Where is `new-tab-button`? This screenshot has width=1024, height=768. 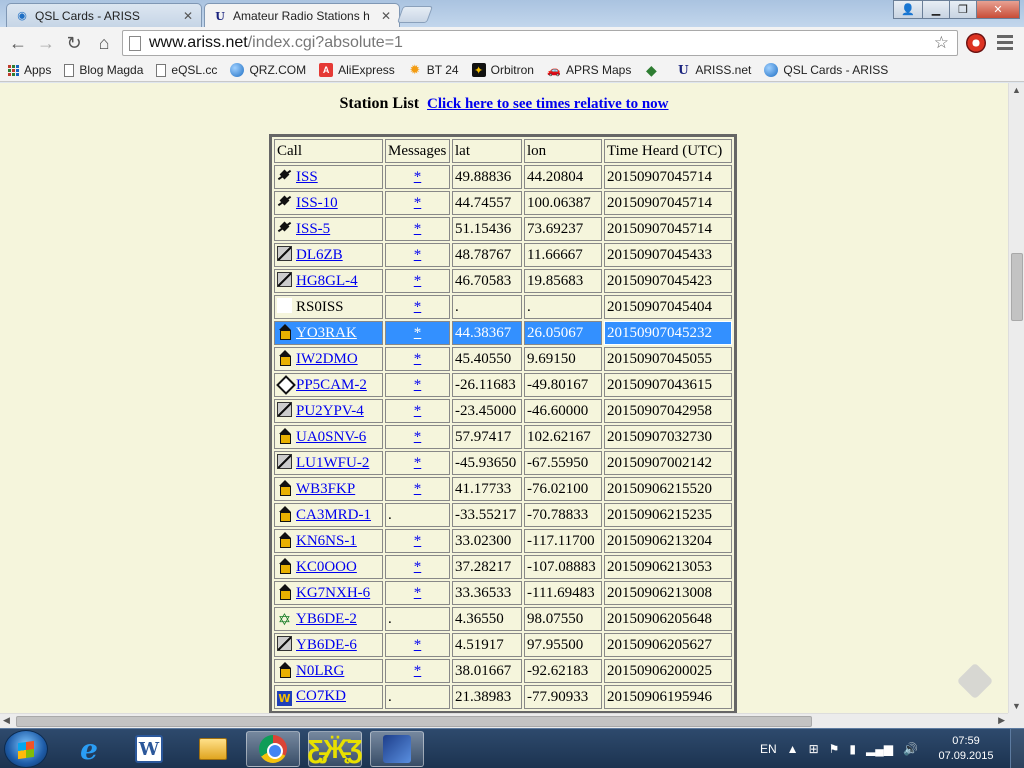
new-tab-button is located at coordinates (415, 14).